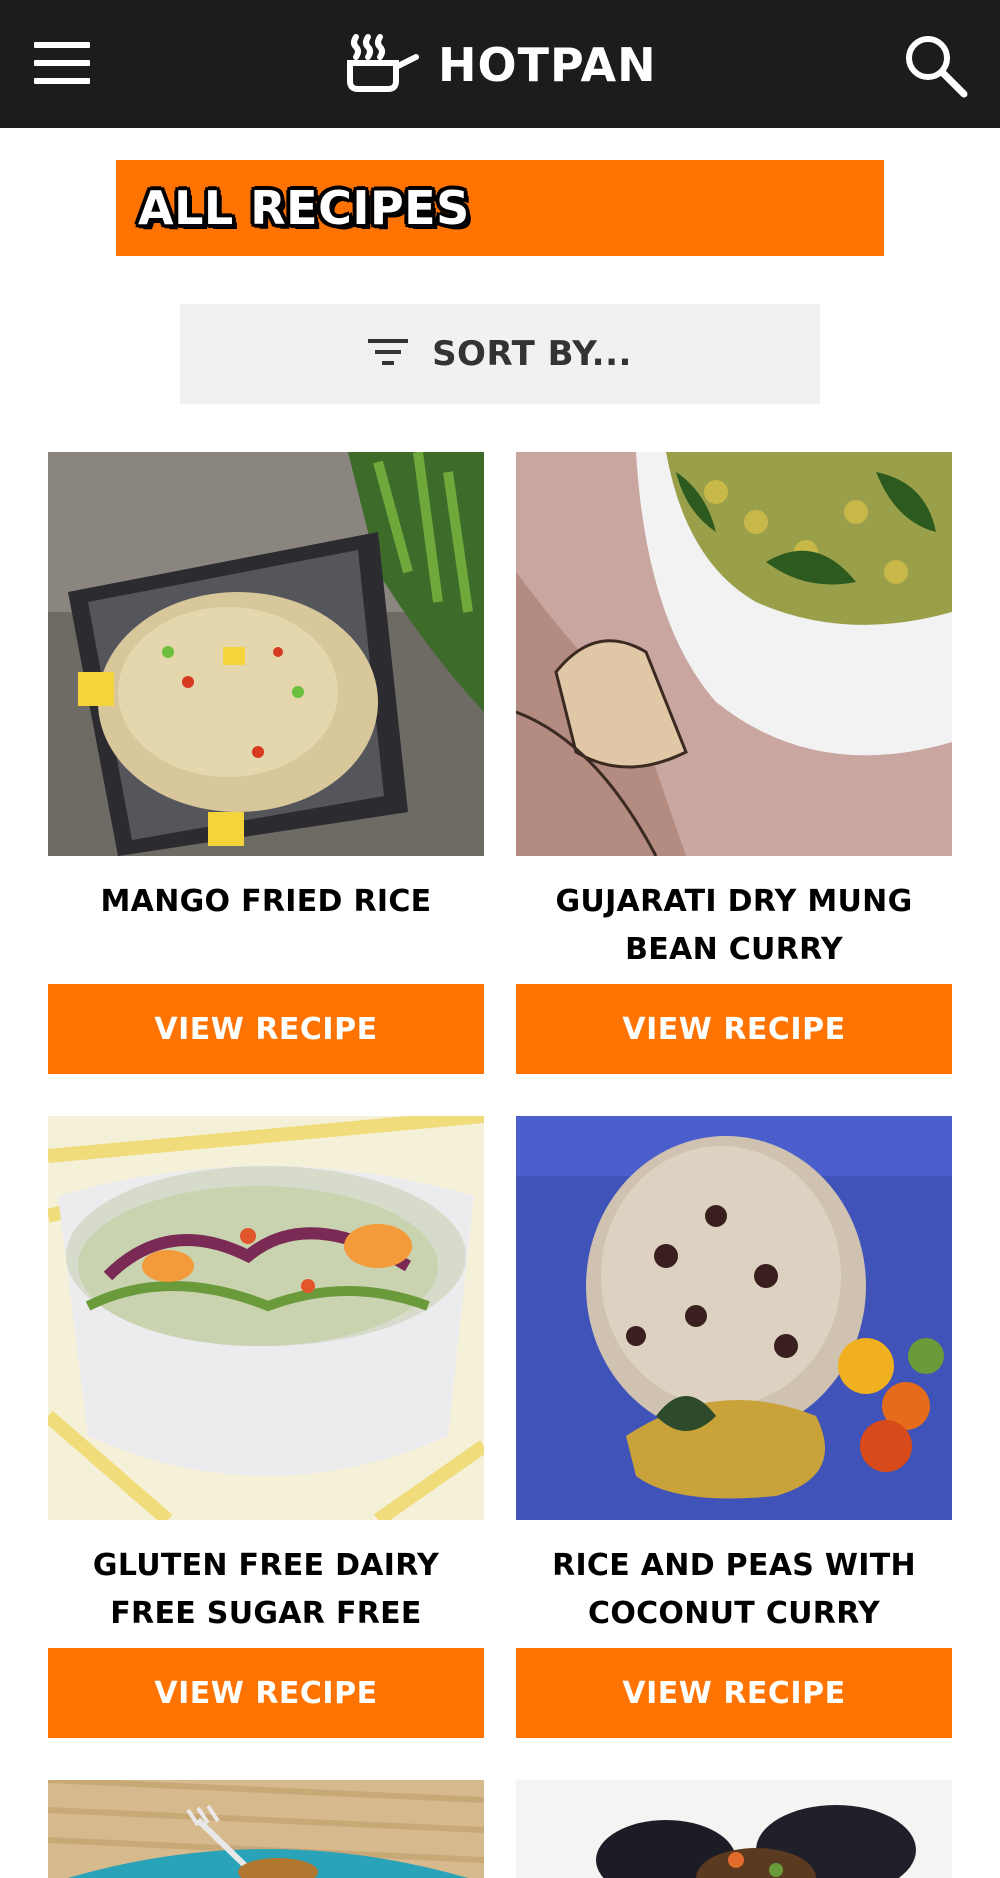 This screenshot has height=1878, width=1000. What do you see at coordinates (62, 64) in the screenshot?
I see `hamburger-menu-icon` at bounding box center [62, 64].